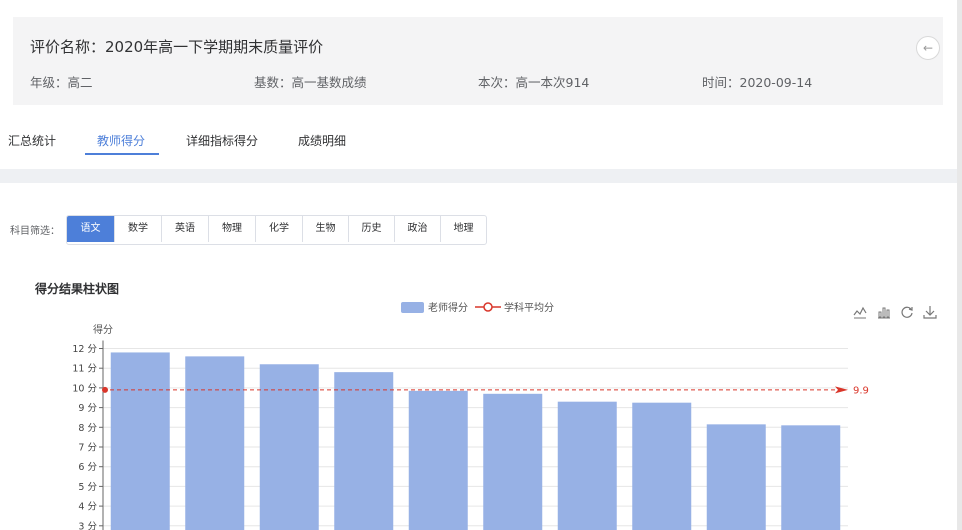 The image size is (962, 530). What do you see at coordinates (322, 140) in the screenshot?
I see `tab-grade-detail: 成绩明细` at bounding box center [322, 140].